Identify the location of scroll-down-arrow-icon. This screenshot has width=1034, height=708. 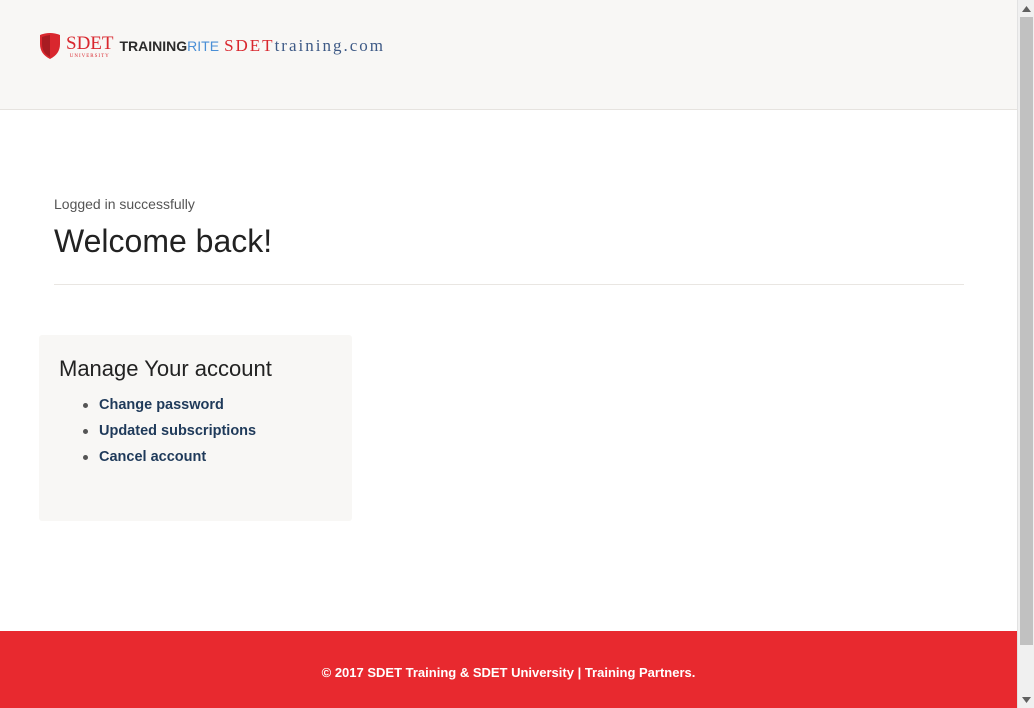
(1026, 699).